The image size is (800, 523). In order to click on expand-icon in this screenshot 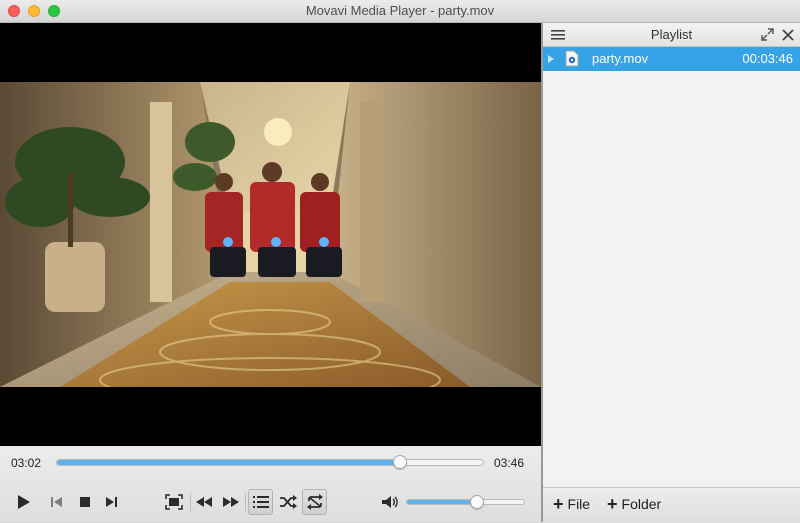, I will do `click(767, 34)`.